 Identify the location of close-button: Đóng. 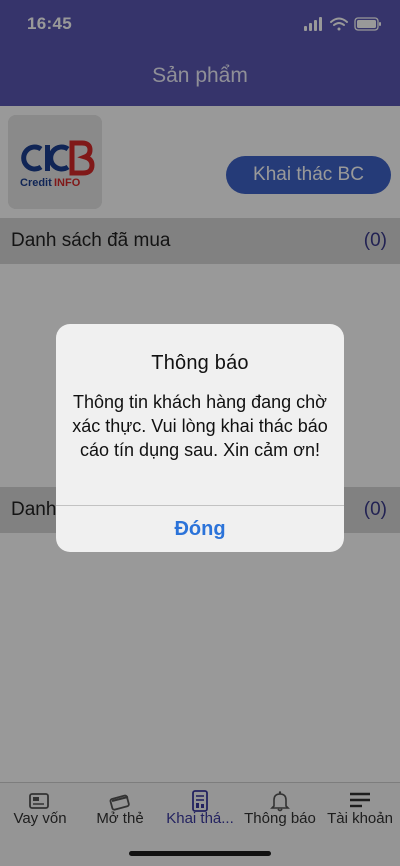
(200, 529).